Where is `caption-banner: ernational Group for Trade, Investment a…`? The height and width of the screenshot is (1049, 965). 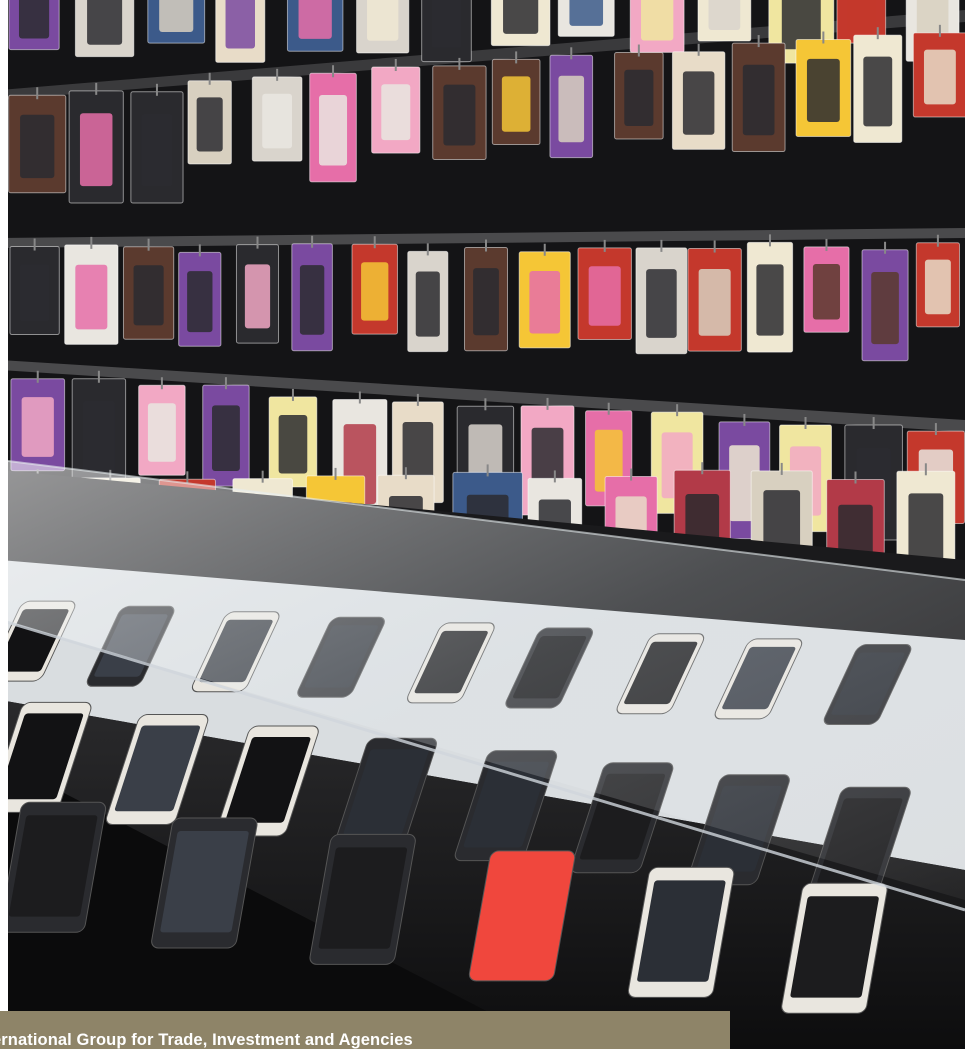
caption-banner: ernational Group for Trade, Investment a… is located at coordinates (365, 1030).